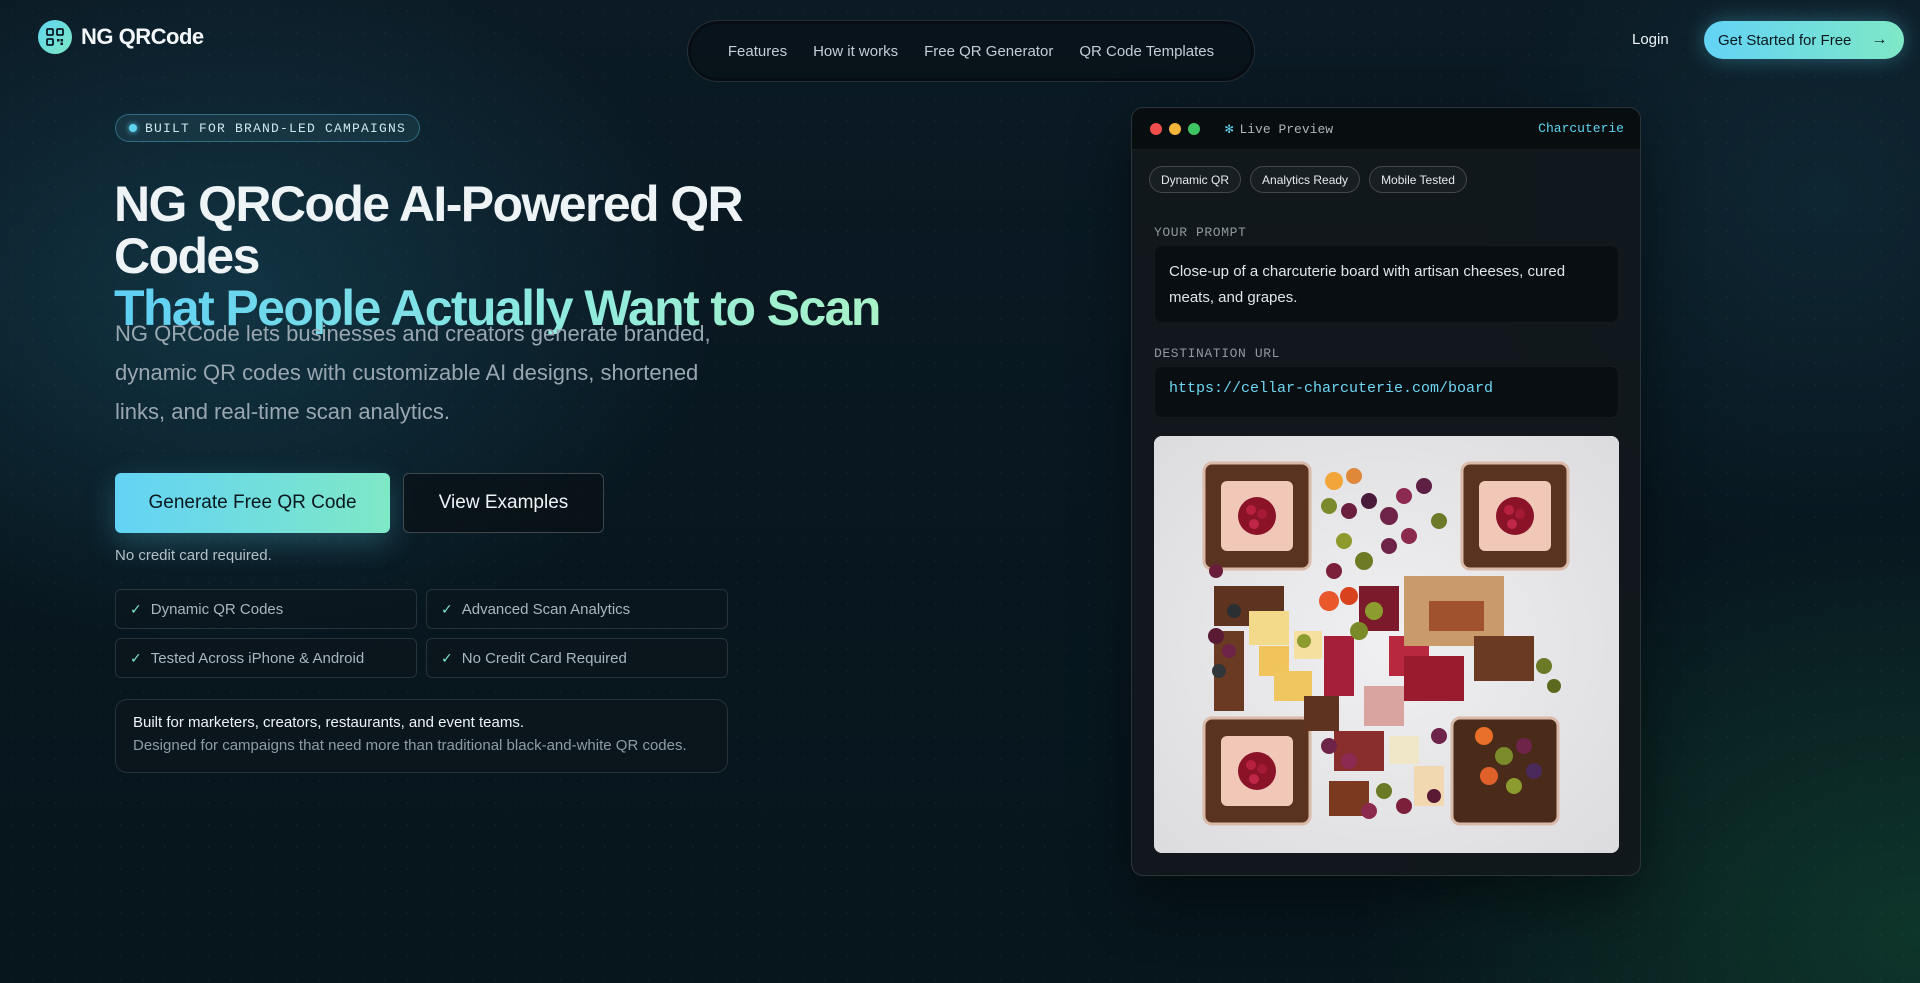 The height and width of the screenshot is (983, 1920). What do you see at coordinates (1331, 388) in the screenshot?
I see `destination-url-text: https://cellar-charcuterie.com/board` at bounding box center [1331, 388].